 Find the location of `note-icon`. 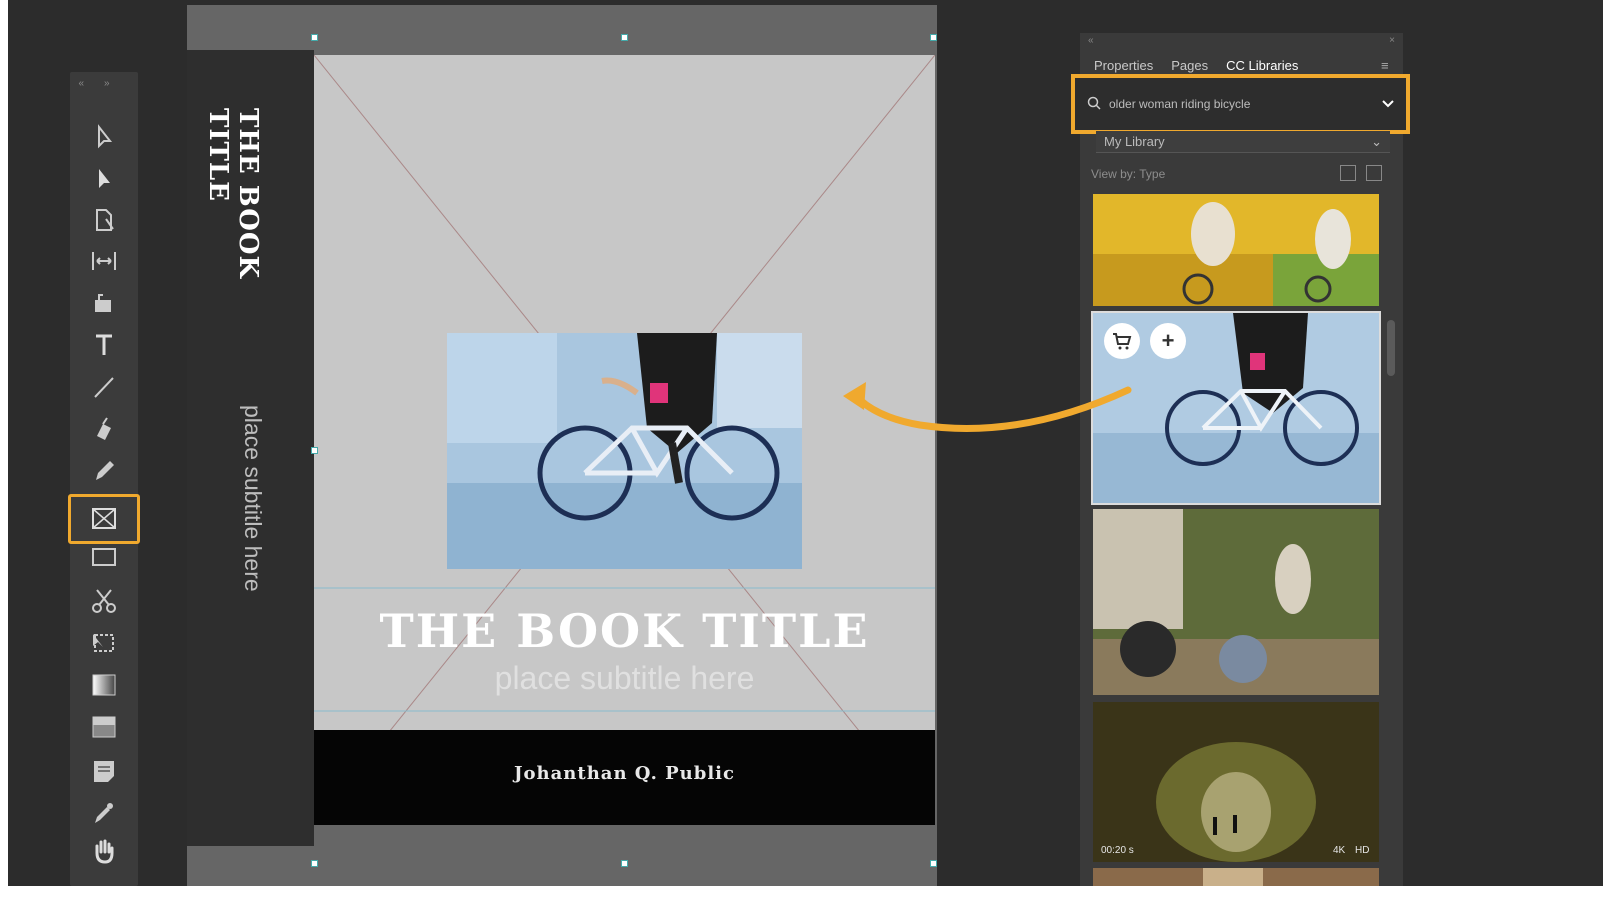

note-icon is located at coordinates (104, 771).